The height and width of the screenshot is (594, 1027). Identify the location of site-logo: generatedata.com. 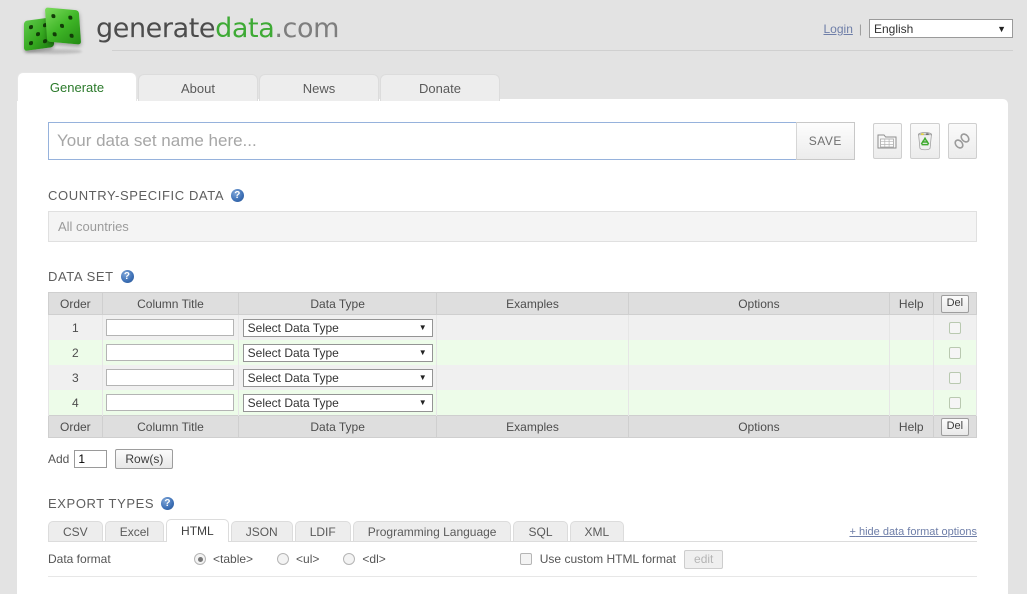
(181, 28).